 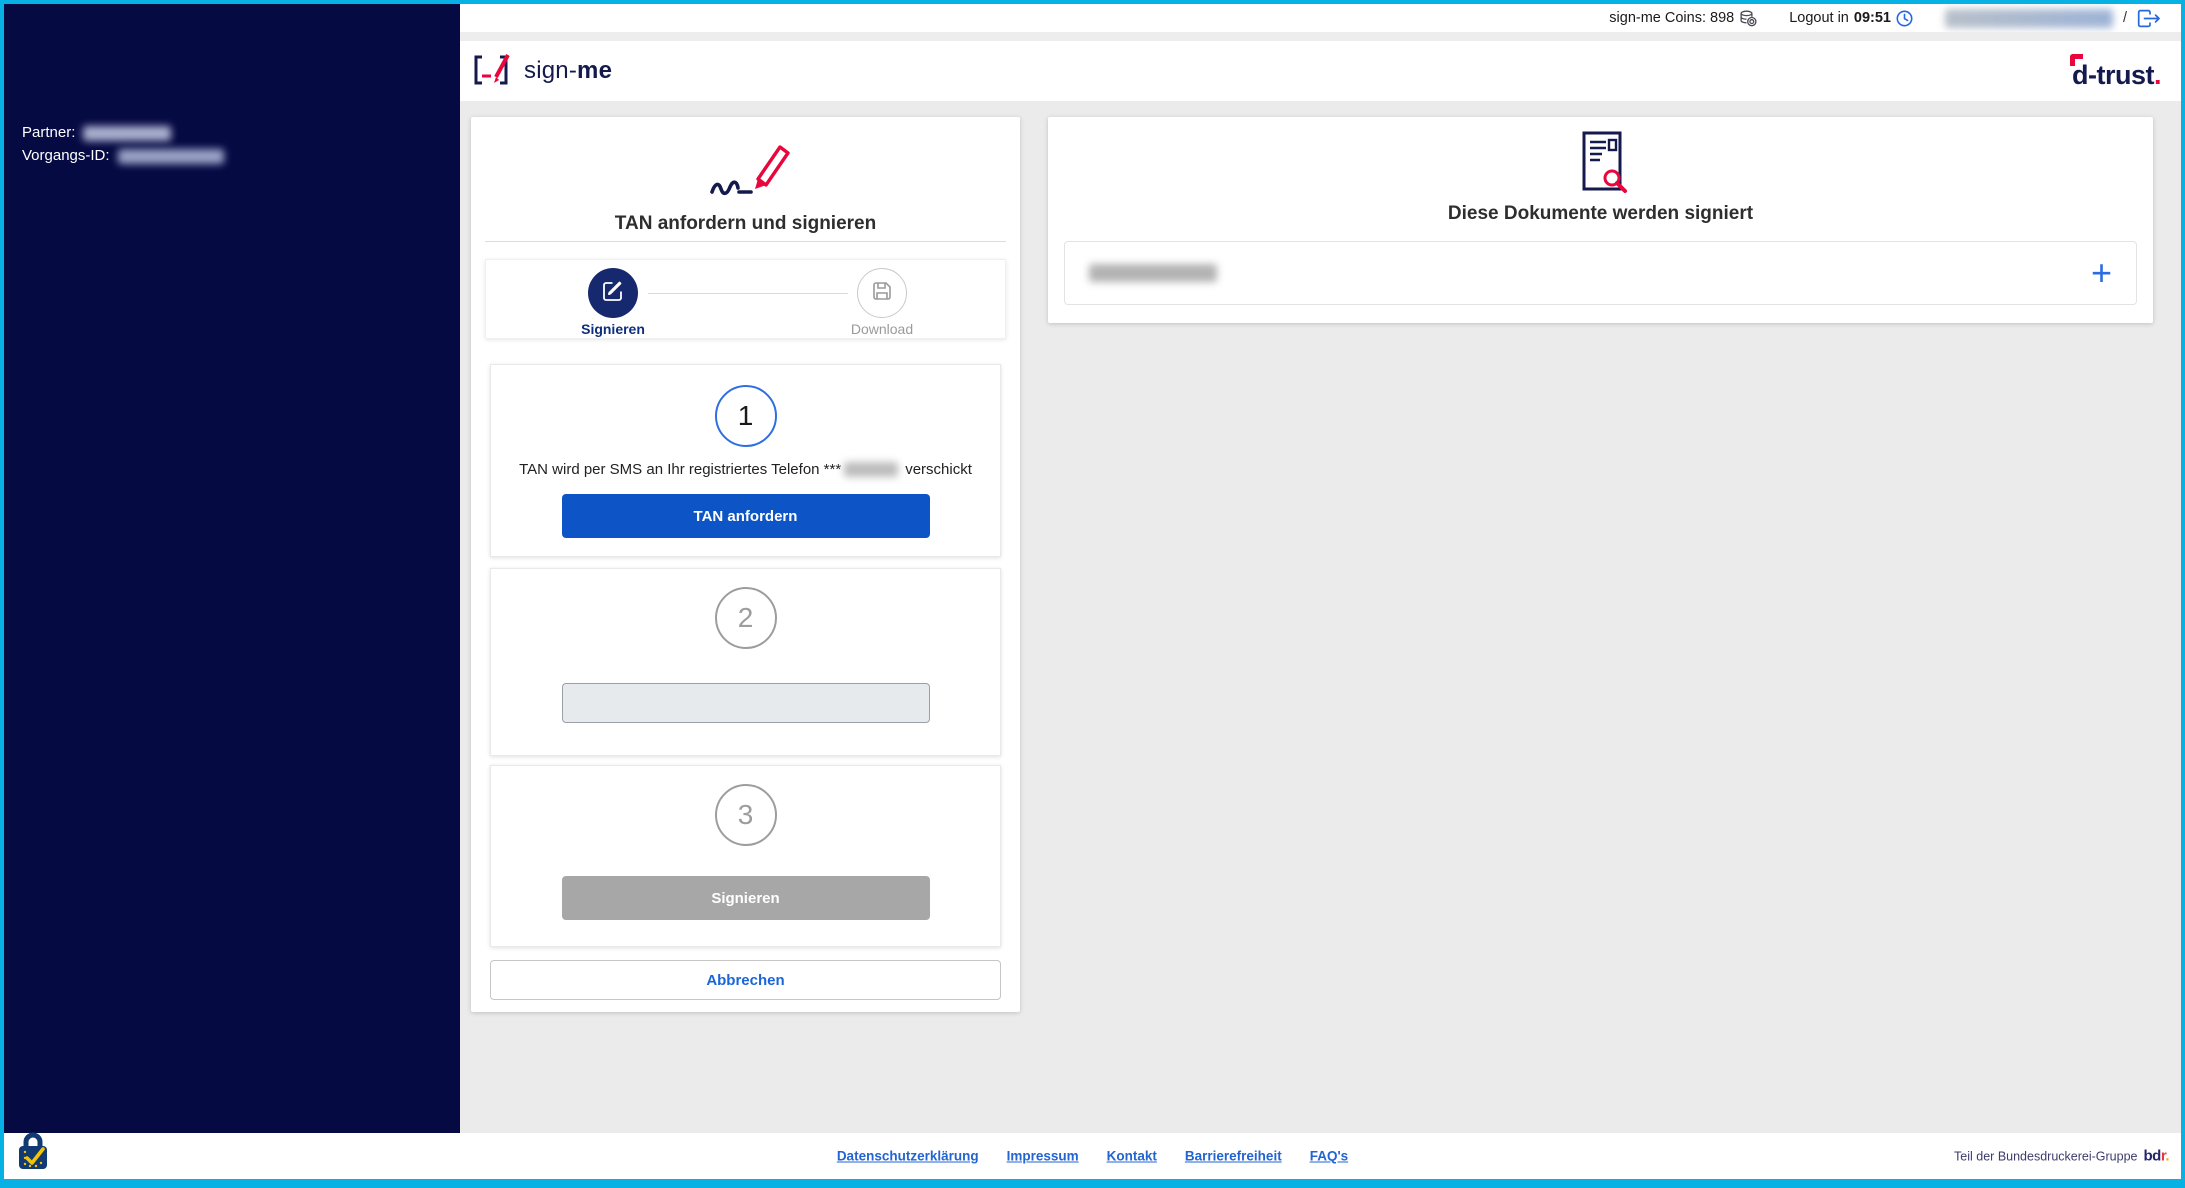 What do you see at coordinates (1320, 36) in the screenshot?
I see `topbar-divider` at bounding box center [1320, 36].